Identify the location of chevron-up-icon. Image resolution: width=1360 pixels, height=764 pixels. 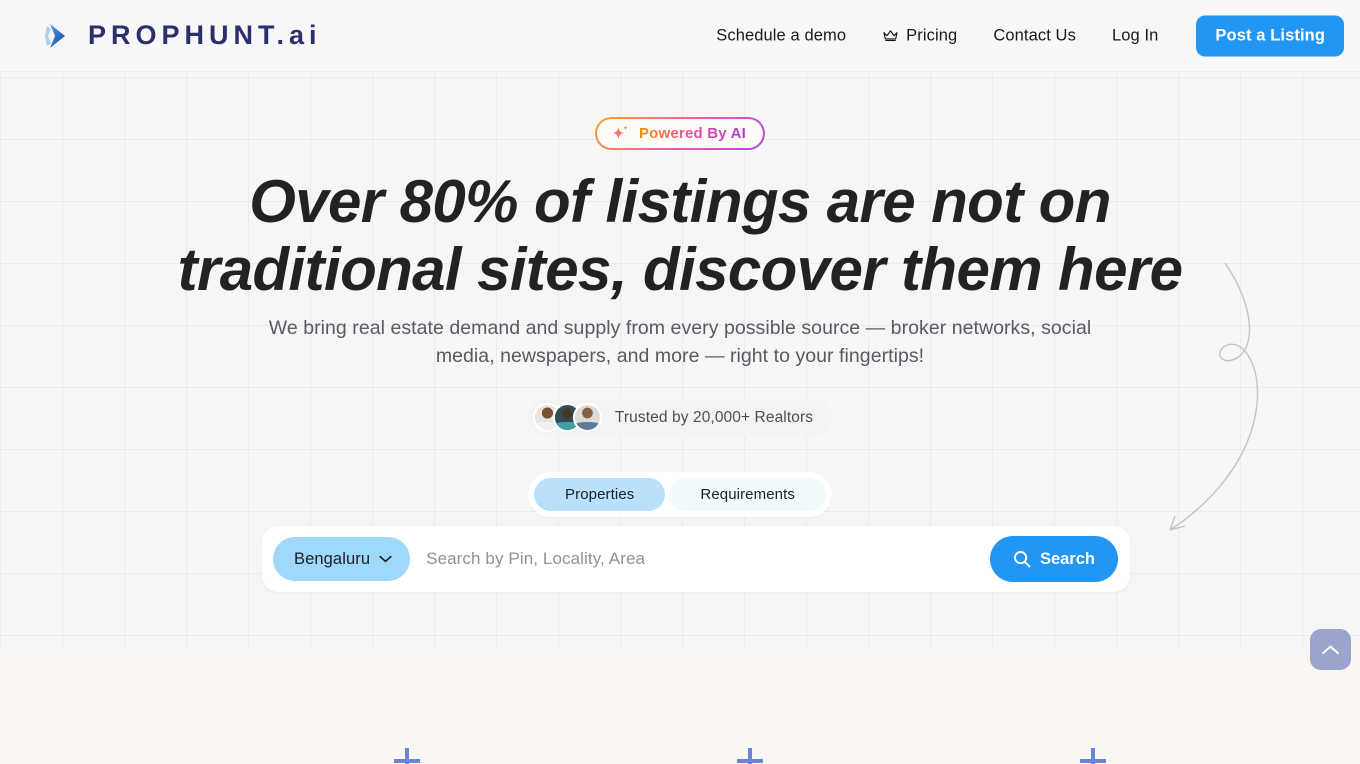
(1330, 649).